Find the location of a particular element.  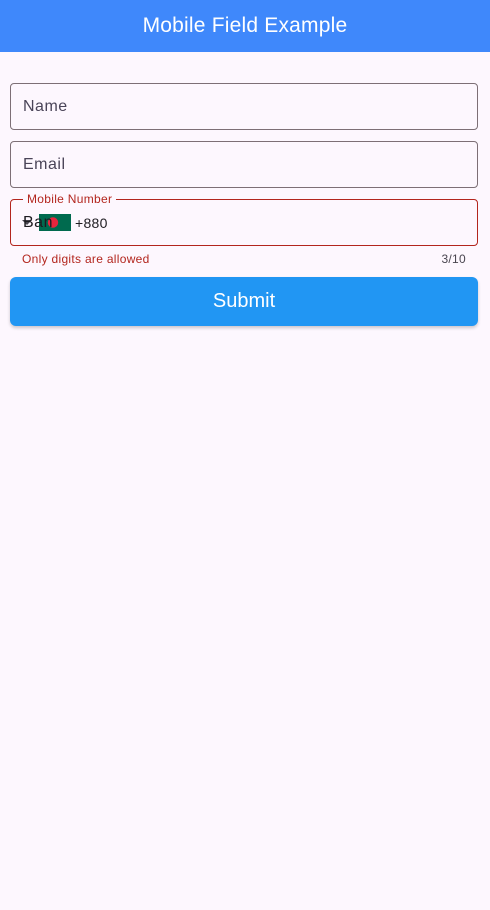

page-title: Mobile Field Example is located at coordinates (245, 25).